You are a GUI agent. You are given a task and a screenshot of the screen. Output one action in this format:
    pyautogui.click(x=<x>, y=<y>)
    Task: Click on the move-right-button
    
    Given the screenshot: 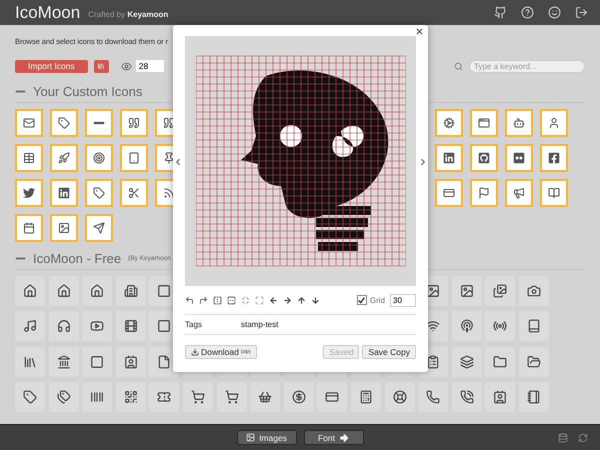 What is the action you would take?
    pyautogui.click(x=287, y=300)
    